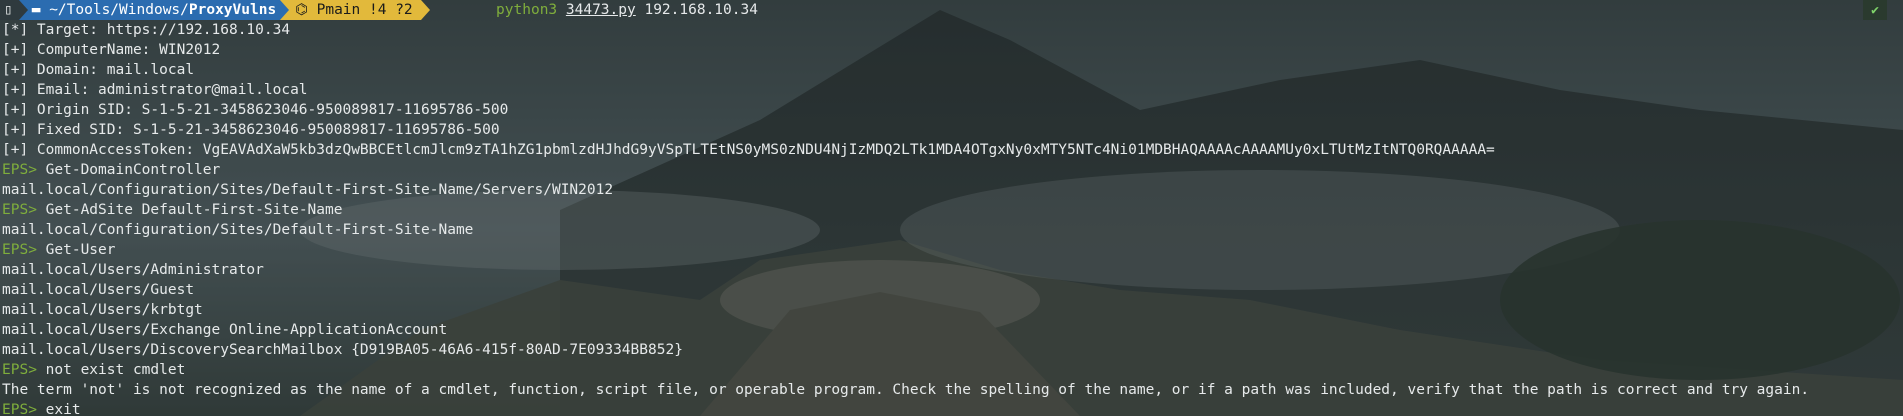  I want to click on eps-prompt-line: EPS> Get-DomainController, so click(111, 170).